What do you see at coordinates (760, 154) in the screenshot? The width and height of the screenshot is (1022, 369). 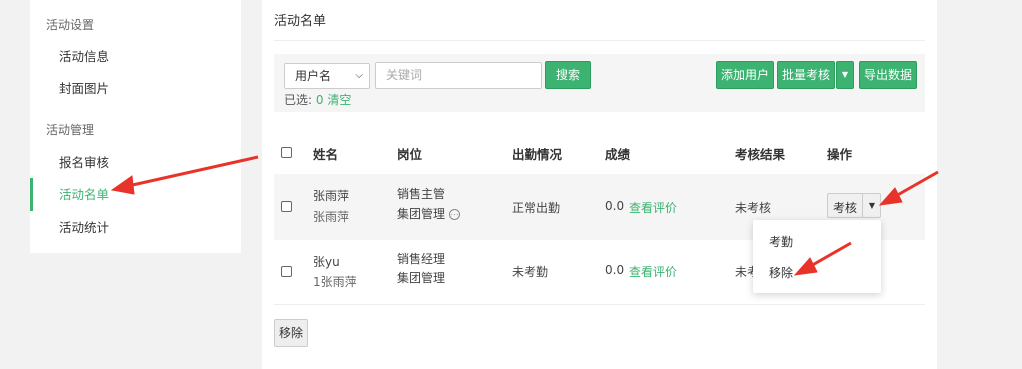 I see `col-result: 考核结果` at bounding box center [760, 154].